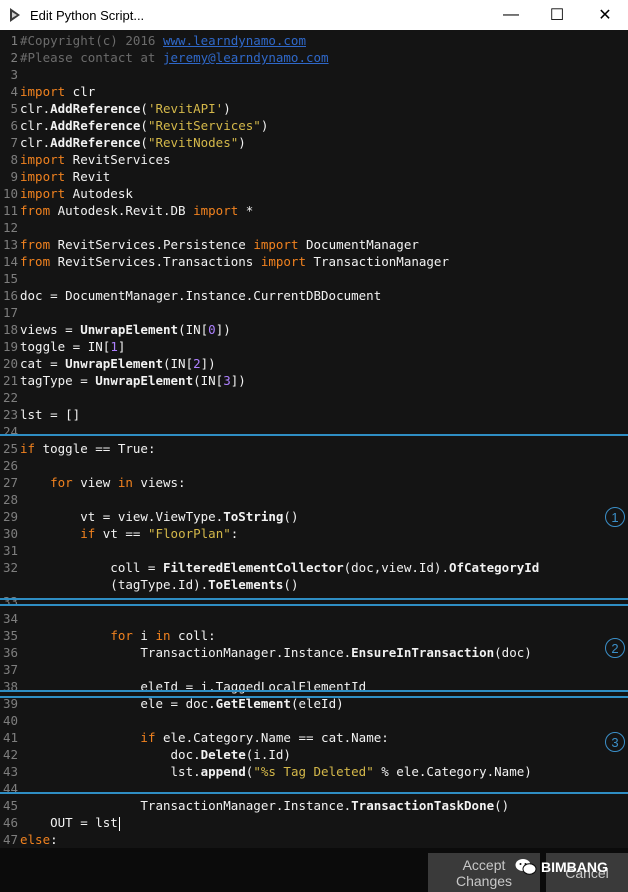  What do you see at coordinates (65, 346) in the screenshot?
I see `code-token: toggle = IN[` at bounding box center [65, 346].